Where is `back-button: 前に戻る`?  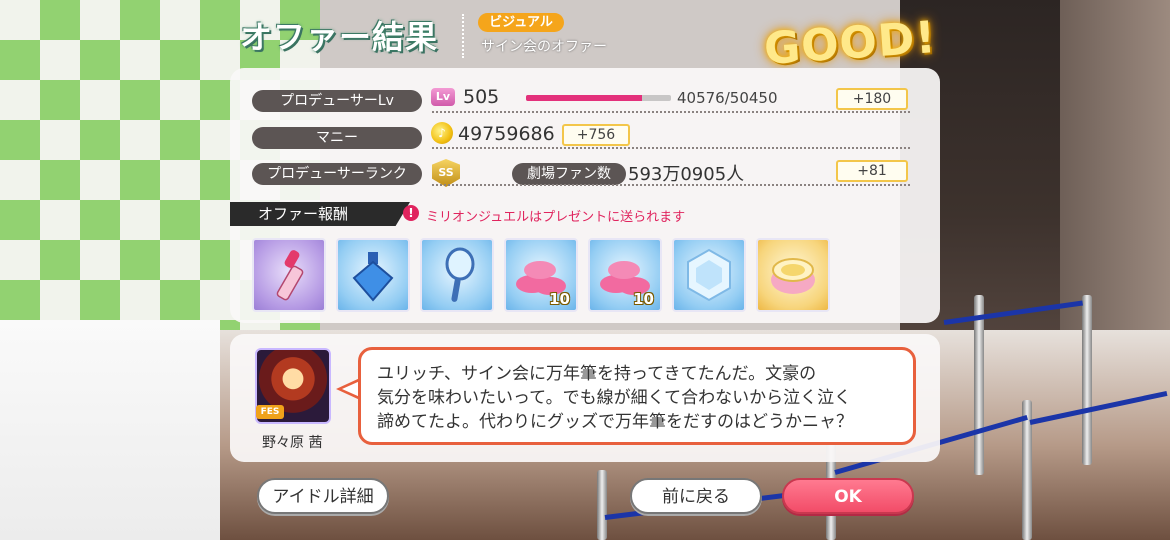
back-button: 前に戻る is located at coordinates (696, 496).